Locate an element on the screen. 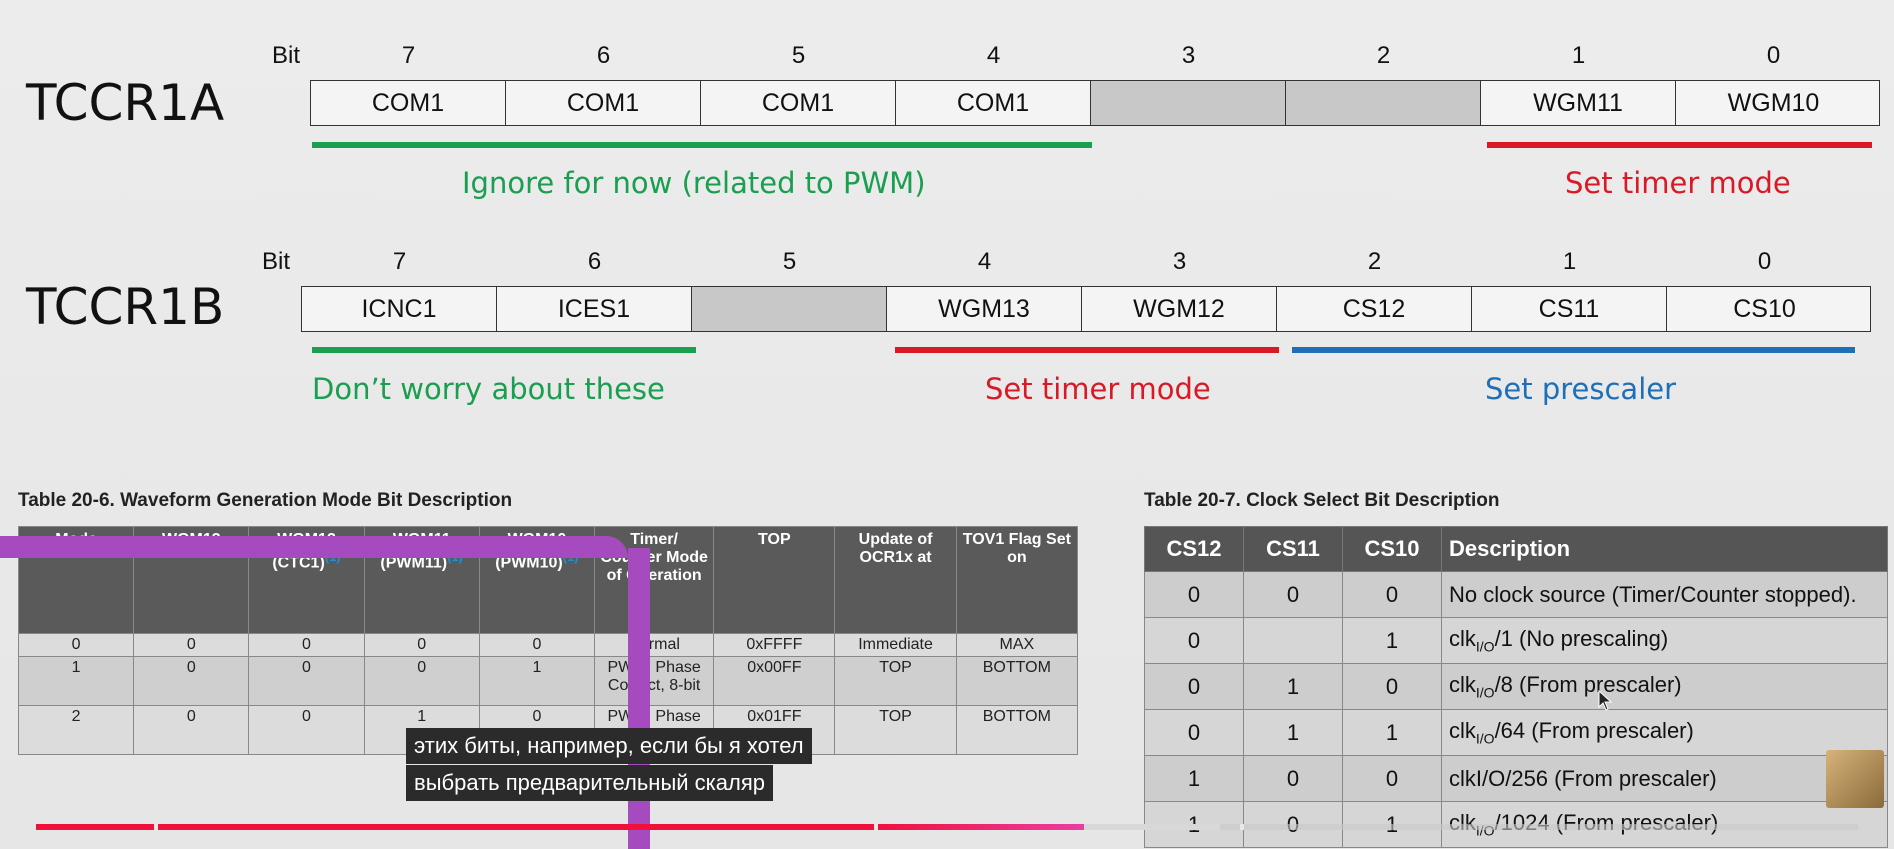 Image resolution: width=1894 pixels, height=849 pixels. register-cell: WGM10 is located at coordinates (1773, 102).